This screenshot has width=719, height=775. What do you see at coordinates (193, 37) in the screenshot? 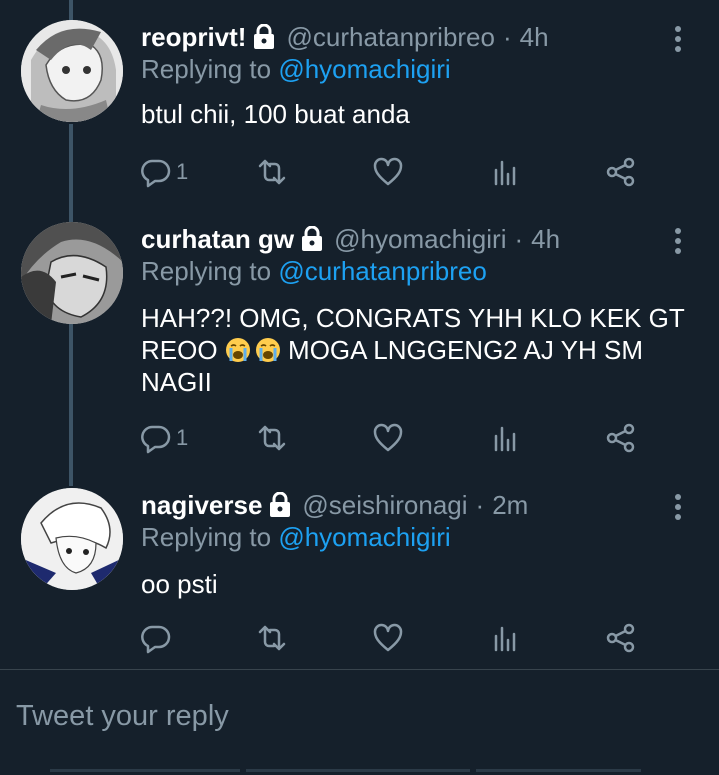
I see `display-name: reoprivt!` at bounding box center [193, 37].